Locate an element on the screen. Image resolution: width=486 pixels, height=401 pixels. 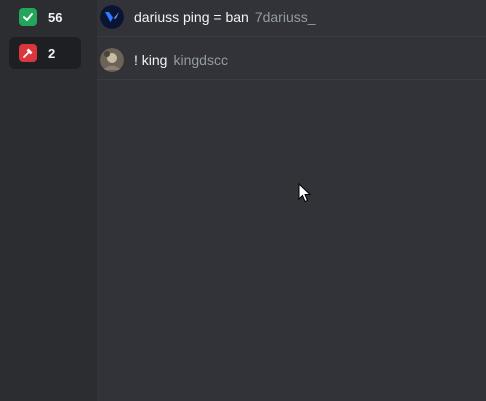
valorant-logo-icon is located at coordinates (112, 16).